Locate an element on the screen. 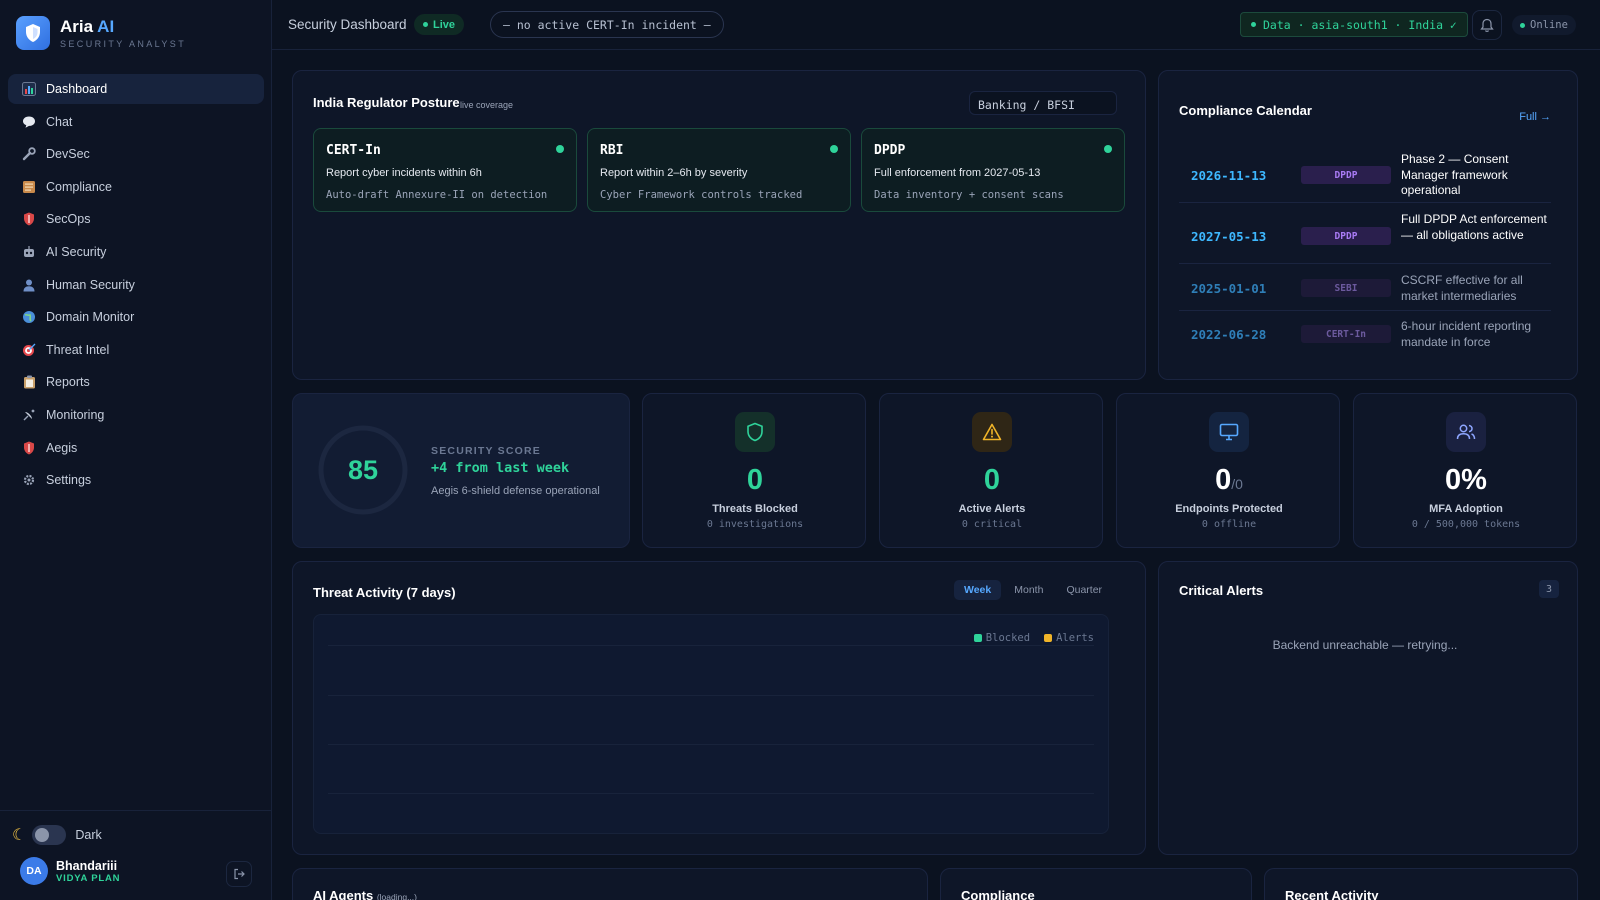 The width and height of the screenshot is (1600, 900). connection-status-label: Online is located at coordinates (1549, 25).